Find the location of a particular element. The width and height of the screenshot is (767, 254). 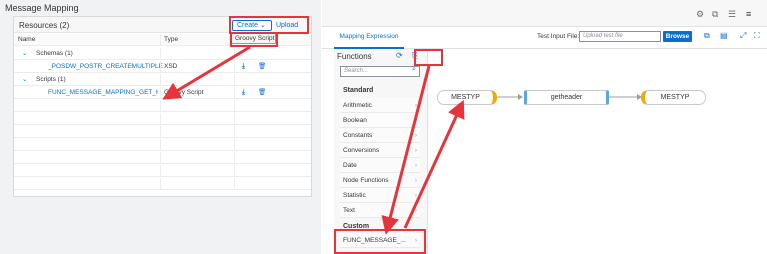

table-row: _POSDW_POSTR_CREATEMULTIPLE XSD ⤓ 🗑 is located at coordinates (162, 67).